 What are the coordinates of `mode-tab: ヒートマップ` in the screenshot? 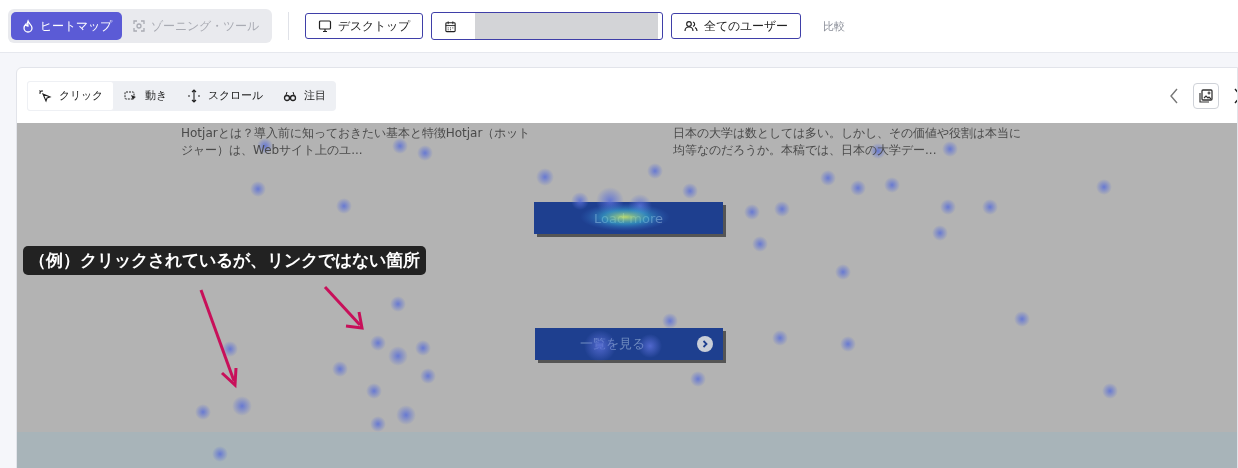 It's located at (66, 26).